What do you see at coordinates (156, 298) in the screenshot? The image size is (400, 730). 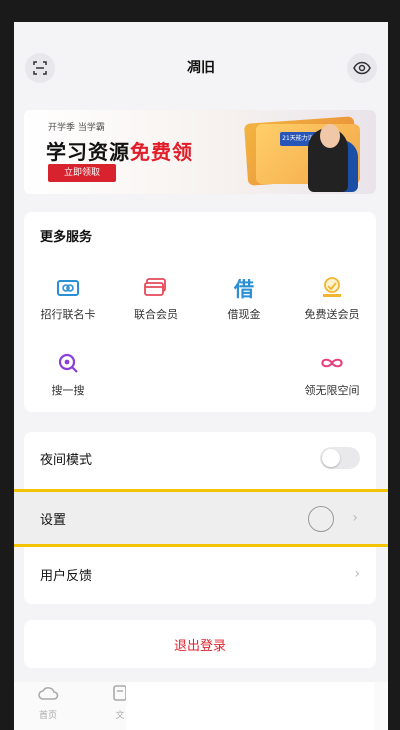 I see `service-joint-member: 联合会员` at bounding box center [156, 298].